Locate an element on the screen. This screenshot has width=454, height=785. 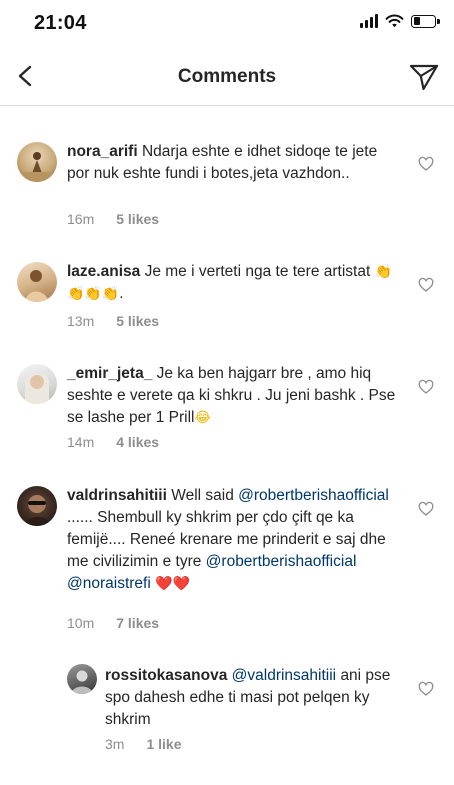
comment-username: rossitokasanova is located at coordinates (166, 675).